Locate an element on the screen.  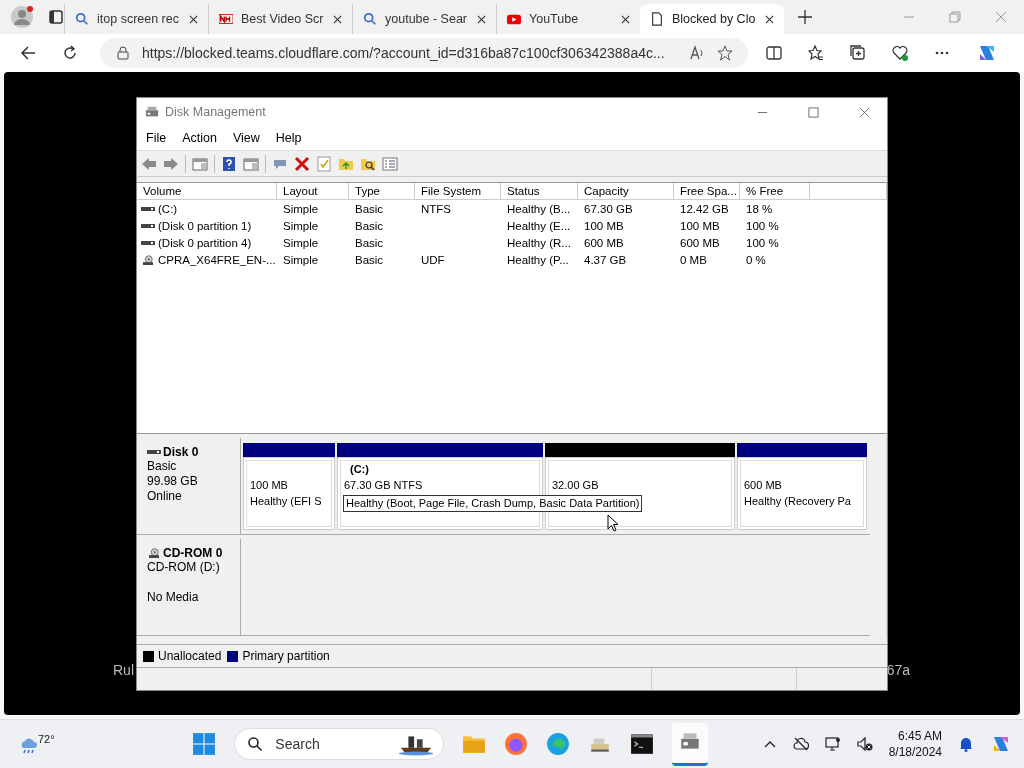
table-cell: 12.42 GB is located at coordinates (704, 208).